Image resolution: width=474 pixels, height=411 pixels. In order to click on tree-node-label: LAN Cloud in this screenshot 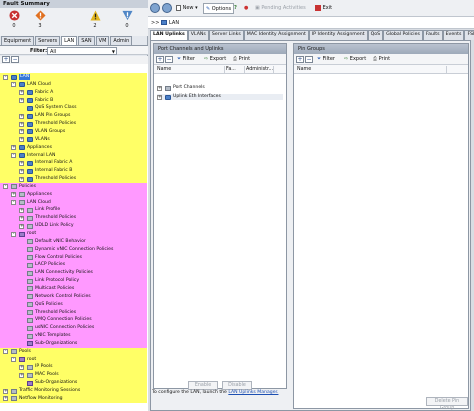, I will do `click(39, 202)`.